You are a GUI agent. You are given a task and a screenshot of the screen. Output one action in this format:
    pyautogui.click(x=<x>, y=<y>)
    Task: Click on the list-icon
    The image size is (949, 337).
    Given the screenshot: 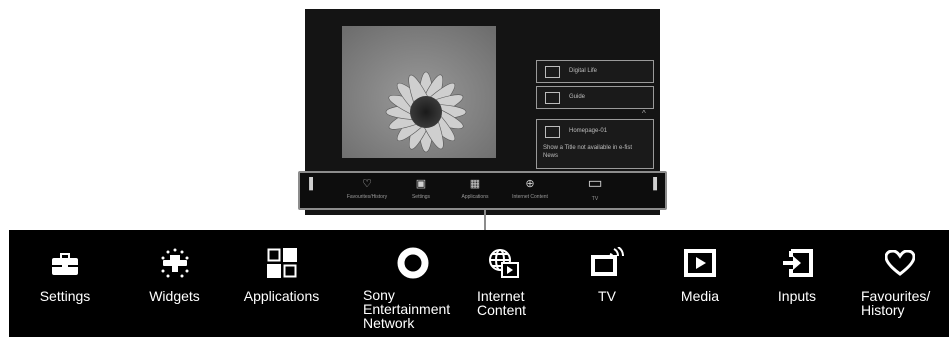 What is the action you would take?
    pyautogui.click(x=552, y=98)
    